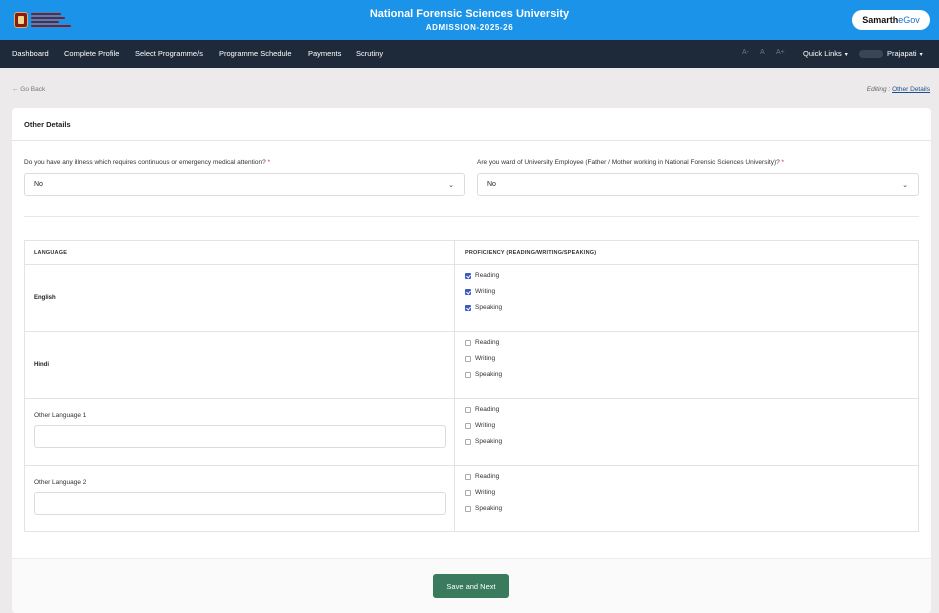 The height and width of the screenshot is (613, 939). What do you see at coordinates (240, 436) in the screenshot?
I see `other-language-1-input` at bounding box center [240, 436].